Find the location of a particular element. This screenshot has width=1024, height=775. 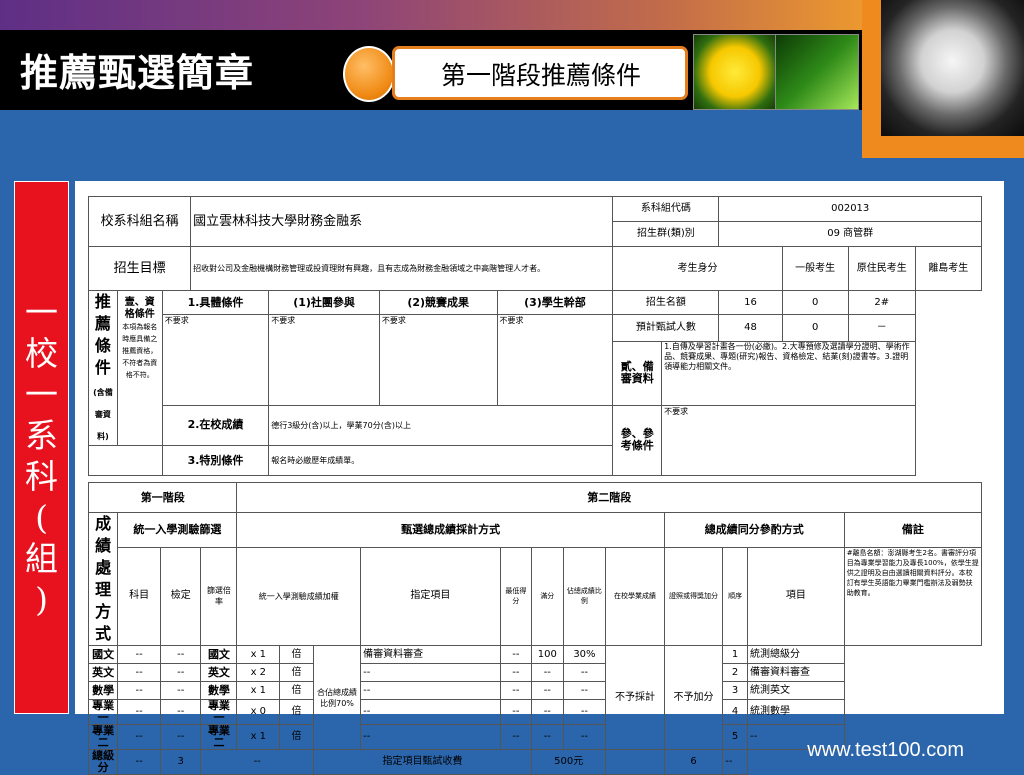

yellow-flower-image is located at coordinates (735, 72).